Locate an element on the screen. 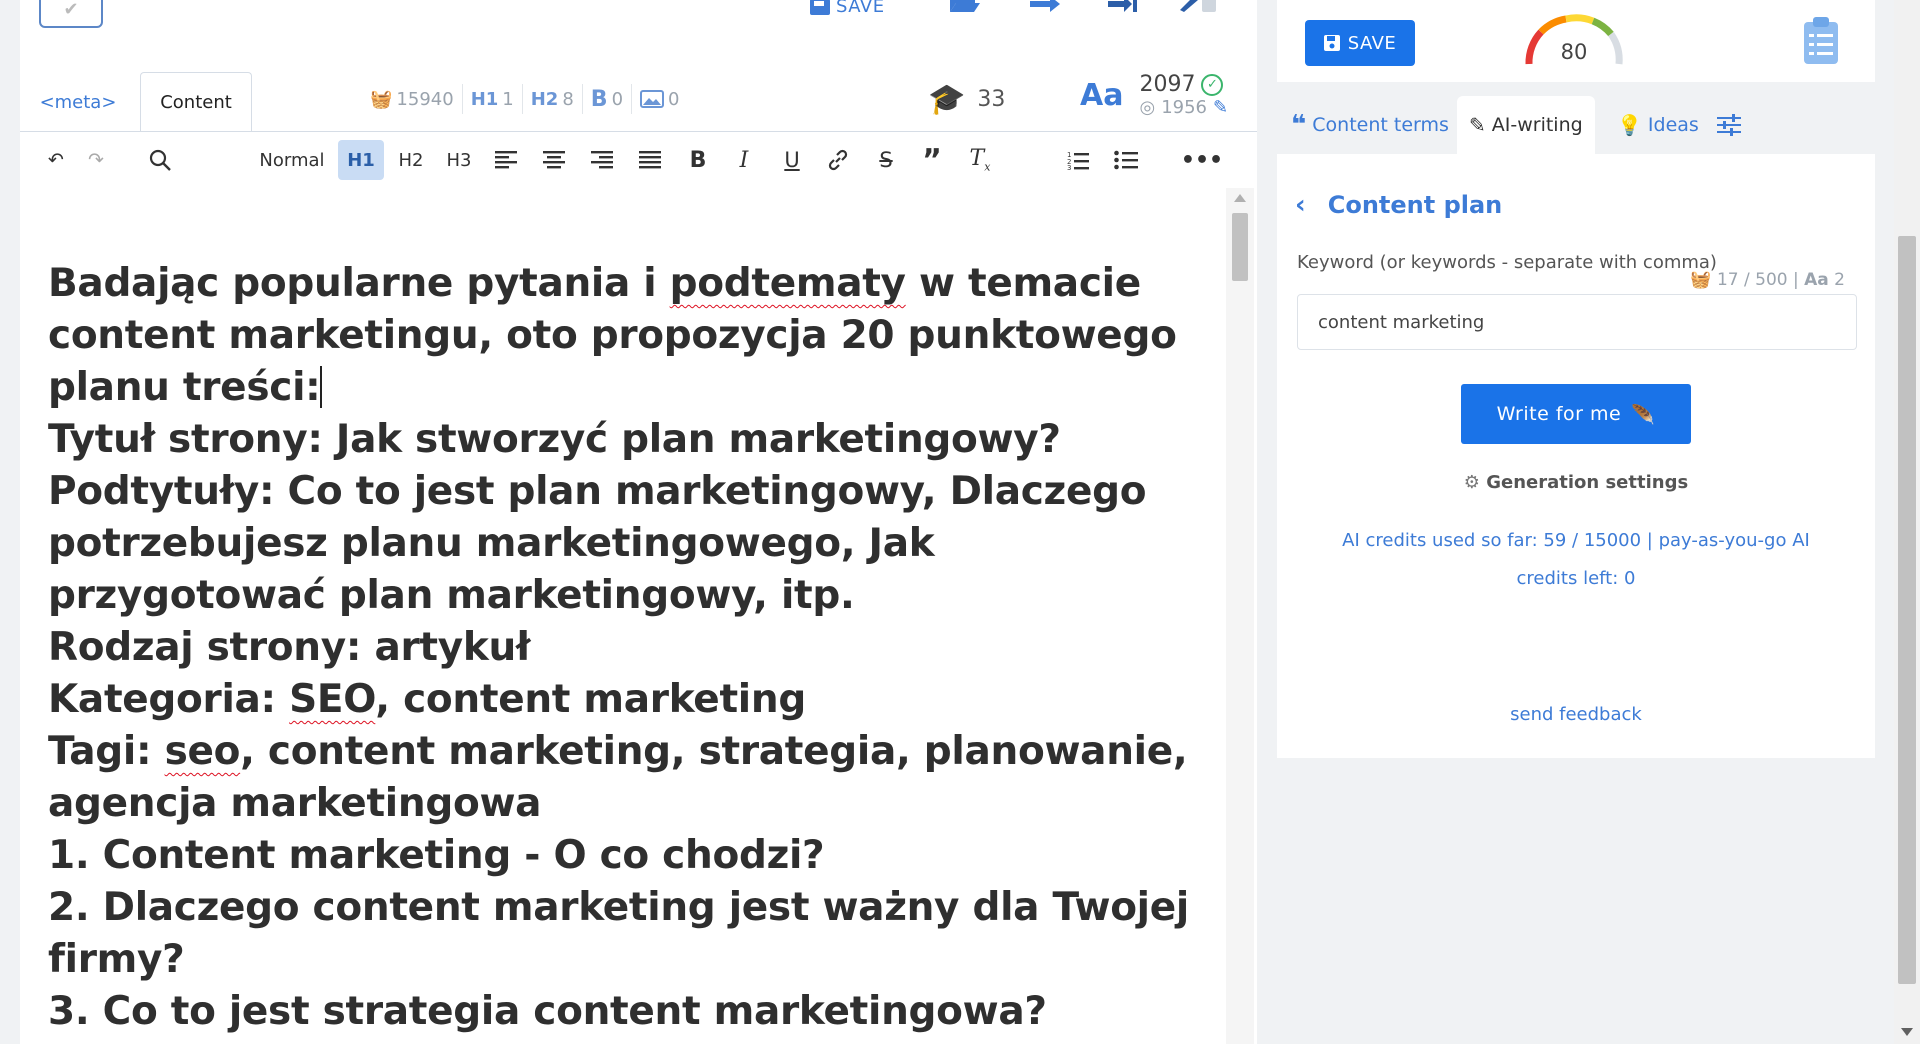 Image resolution: width=1920 pixels, height=1044 pixels. more-options-button: ••• is located at coordinates (1202, 160).